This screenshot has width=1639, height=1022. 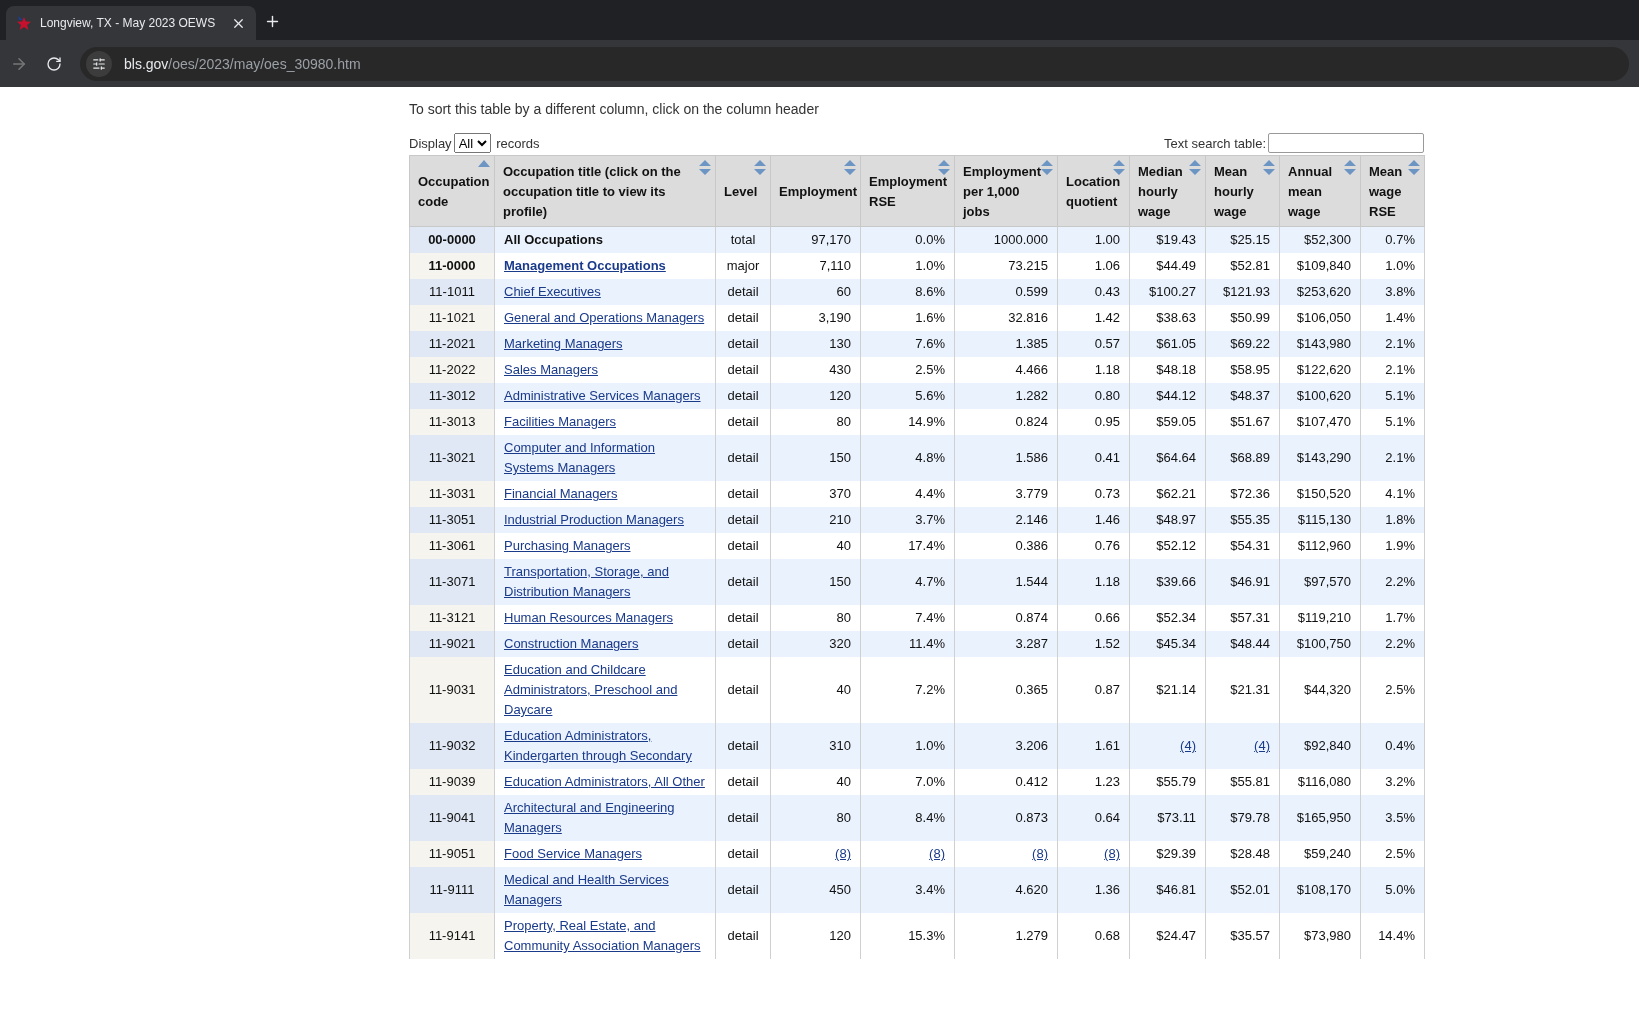 What do you see at coordinates (907, 191) in the screenshot?
I see `column-header: Employment RSE` at bounding box center [907, 191].